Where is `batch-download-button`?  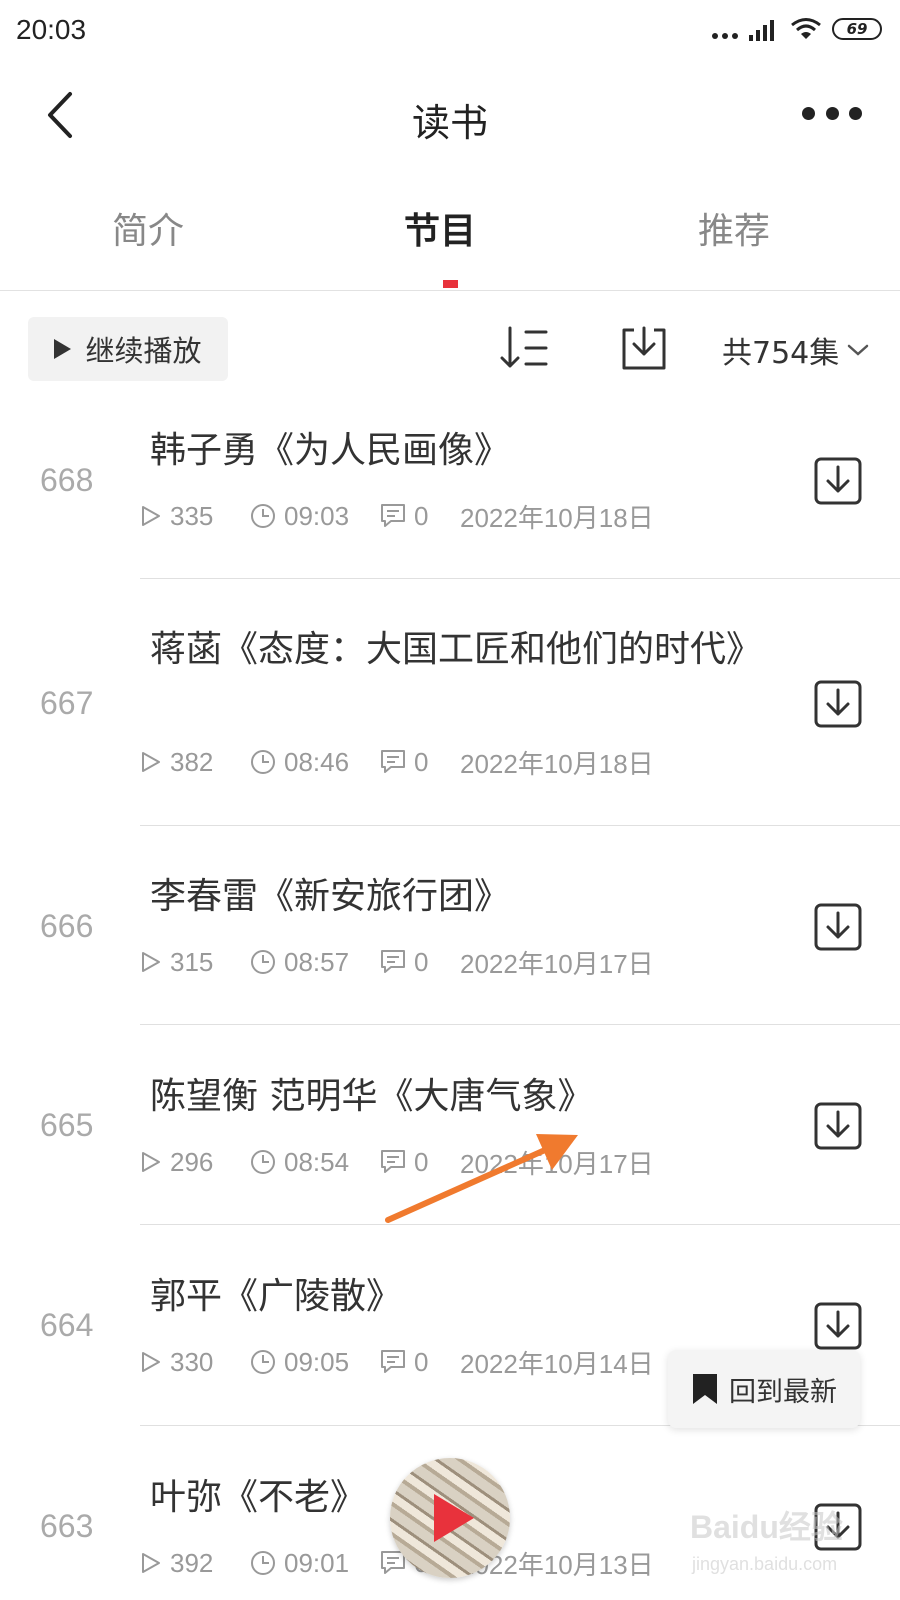 batch-download-button is located at coordinates (644, 348).